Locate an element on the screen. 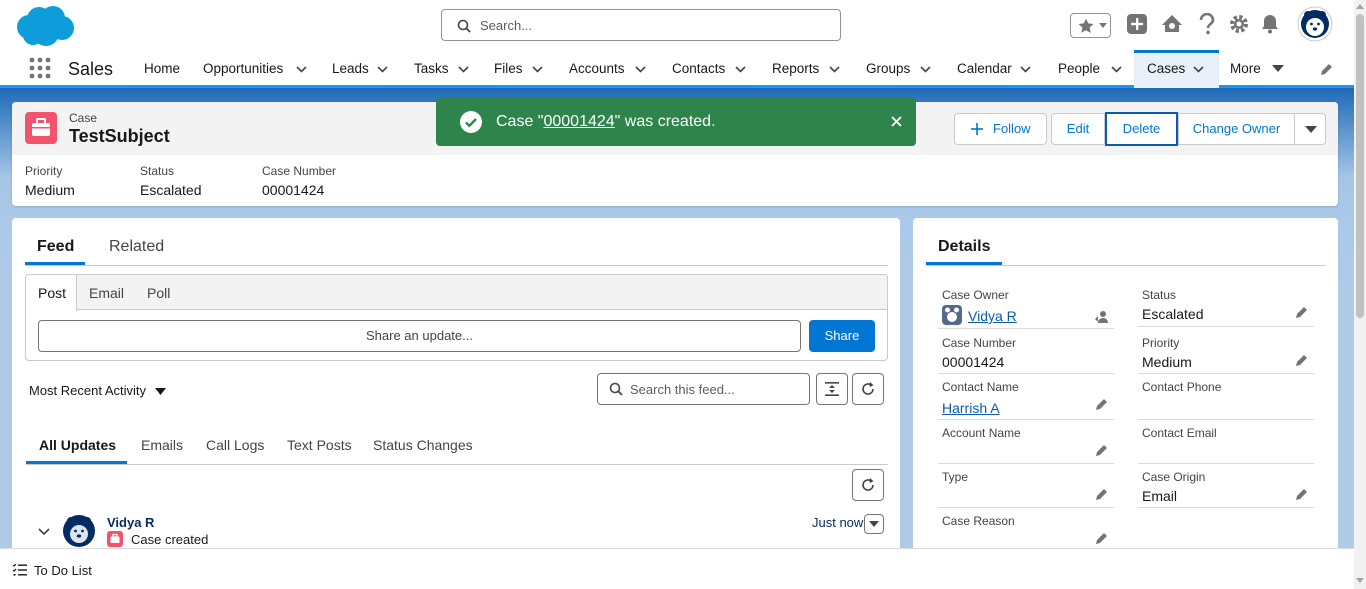 The image size is (1366, 589). feed-item-timestamp: Just now is located at coordinates (837, 522).